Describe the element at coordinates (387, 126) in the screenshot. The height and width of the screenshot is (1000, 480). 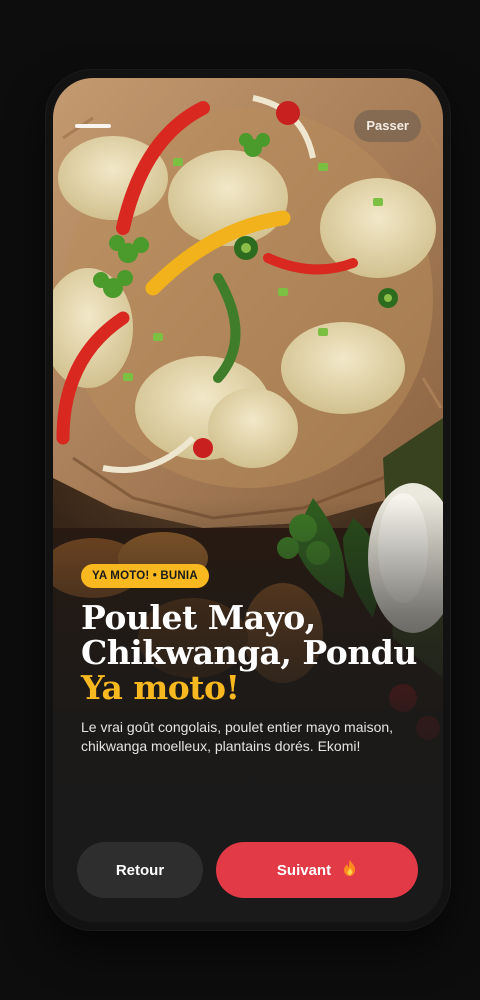
I see `skip-button: Passer` at that location.